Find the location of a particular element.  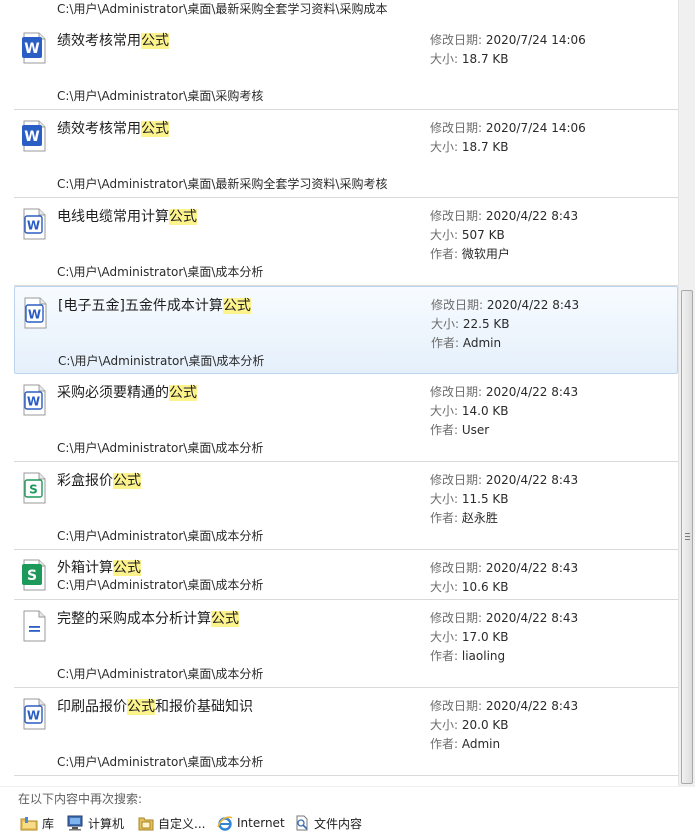

file-name: 印刷品报价公式和报价基础知识 is located at coordinates (155, 706).